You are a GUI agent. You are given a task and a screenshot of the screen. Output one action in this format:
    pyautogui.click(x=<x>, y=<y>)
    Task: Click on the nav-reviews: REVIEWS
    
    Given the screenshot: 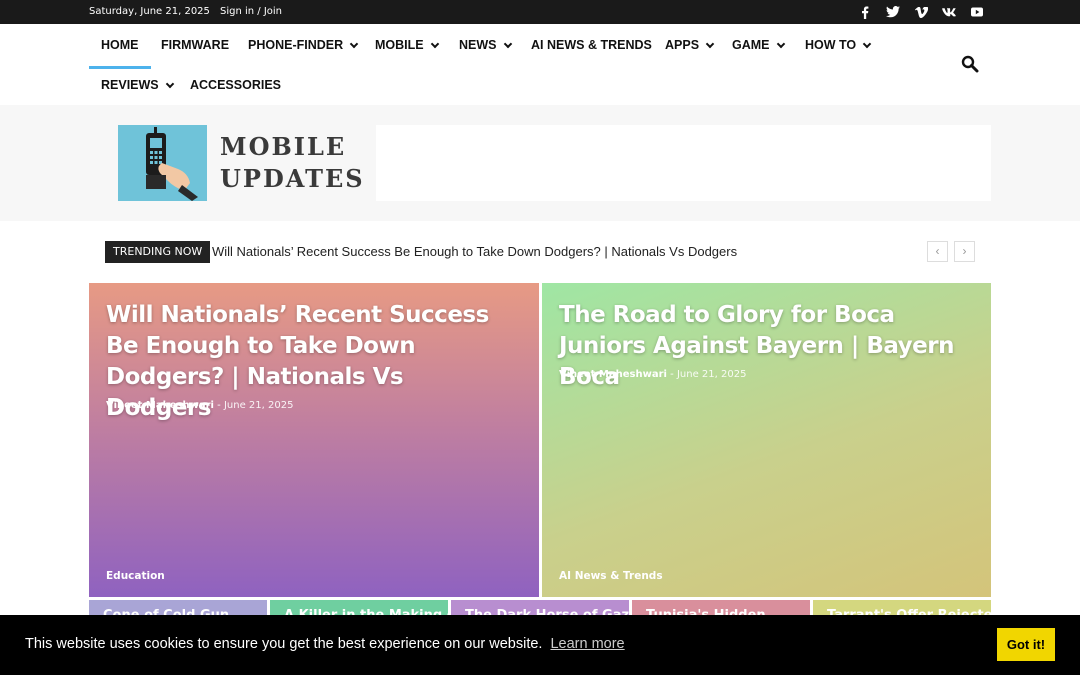 What is the action you would take?
    pyautogui.click(x=137, y=85)
    